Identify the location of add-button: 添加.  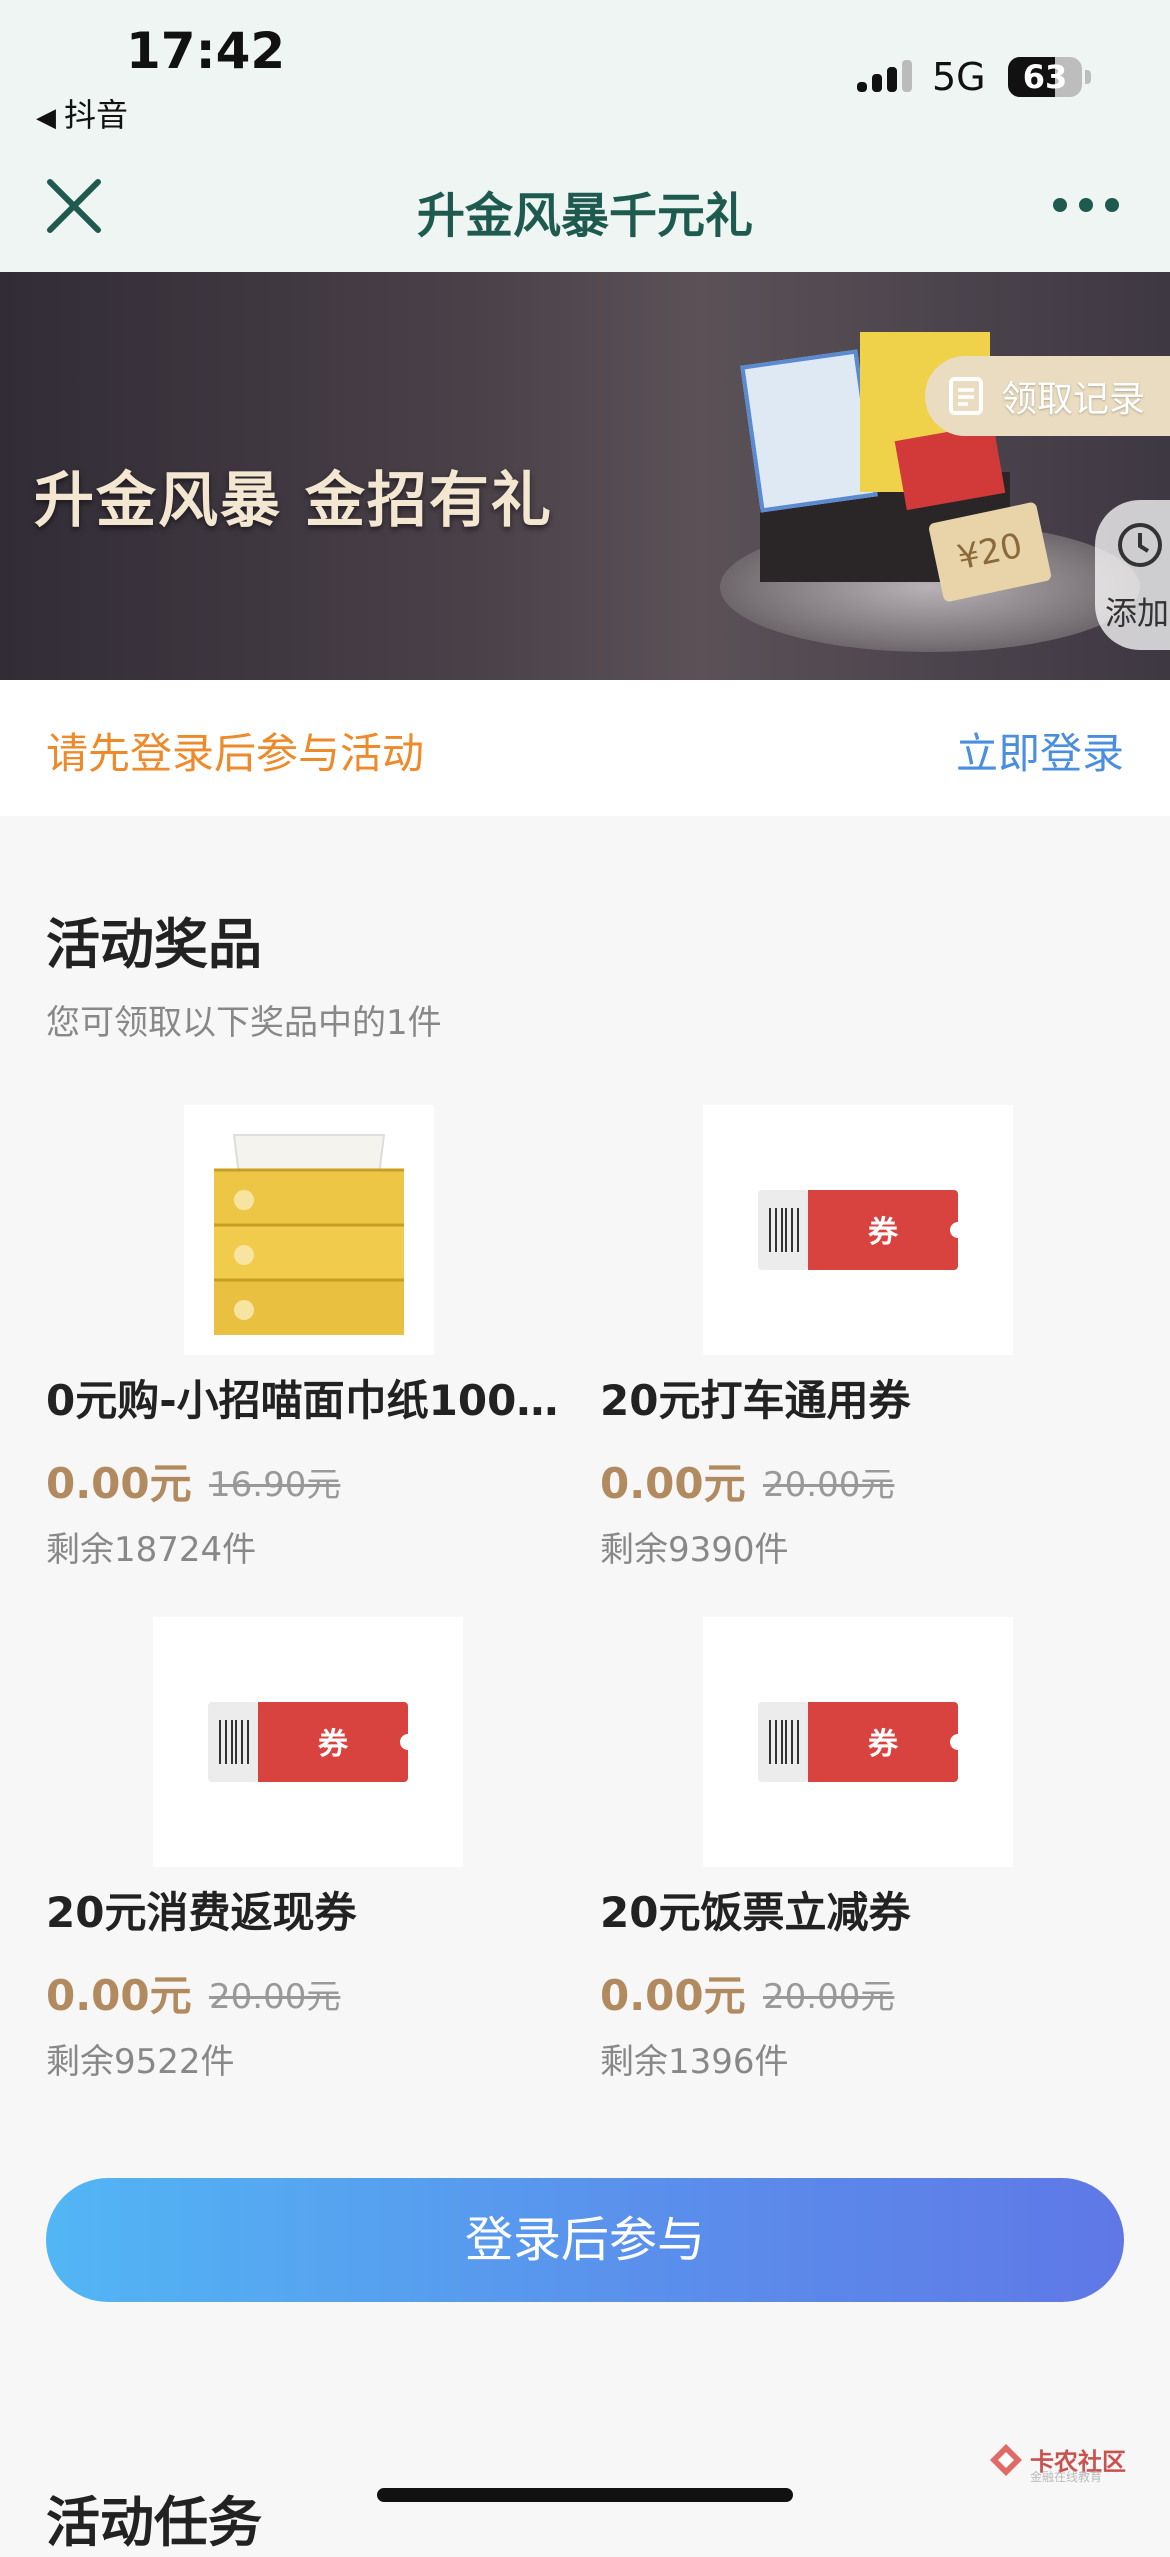
(1132, 575).